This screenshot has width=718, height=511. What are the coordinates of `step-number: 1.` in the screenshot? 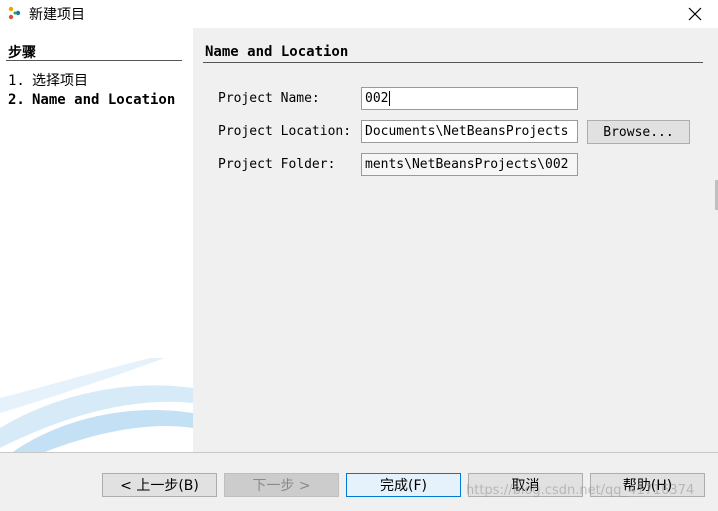 It's located at (16, 81).